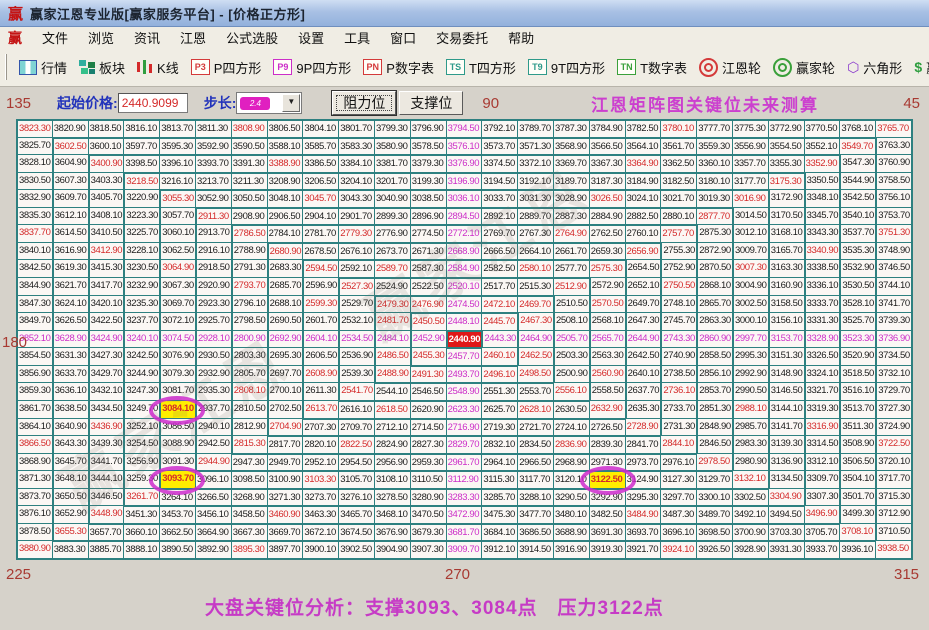 The image size is (929, 630). I want to click on menu-item-9: 交易委托, so click(462, 37).